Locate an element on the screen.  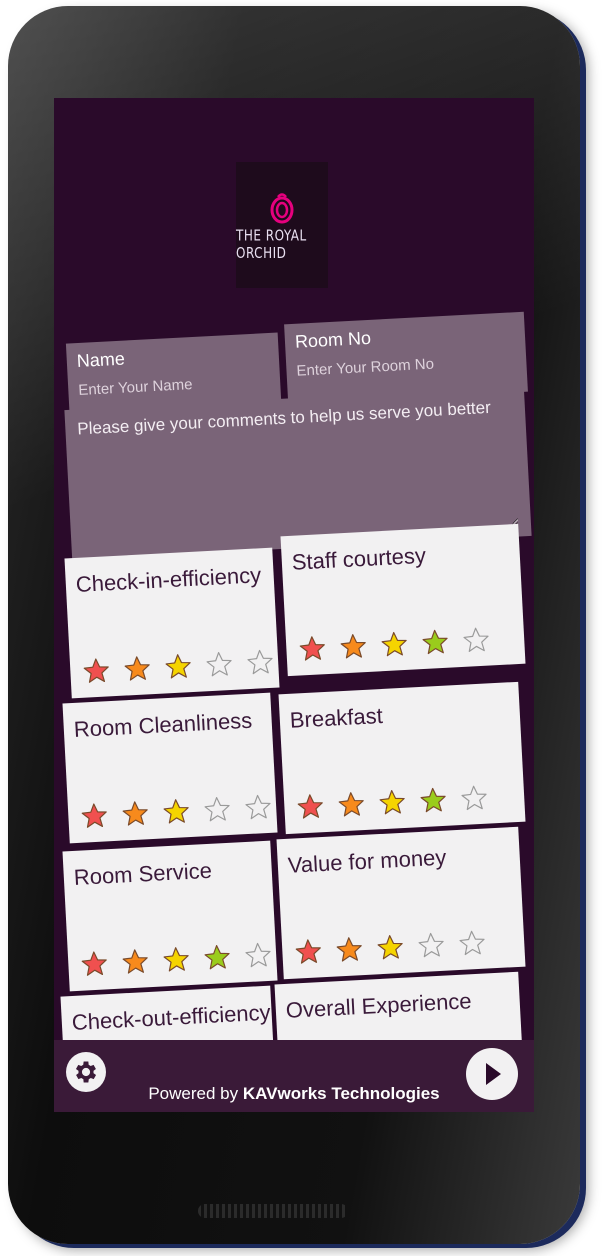
gear-icon is located at coordinates (86, 1072).